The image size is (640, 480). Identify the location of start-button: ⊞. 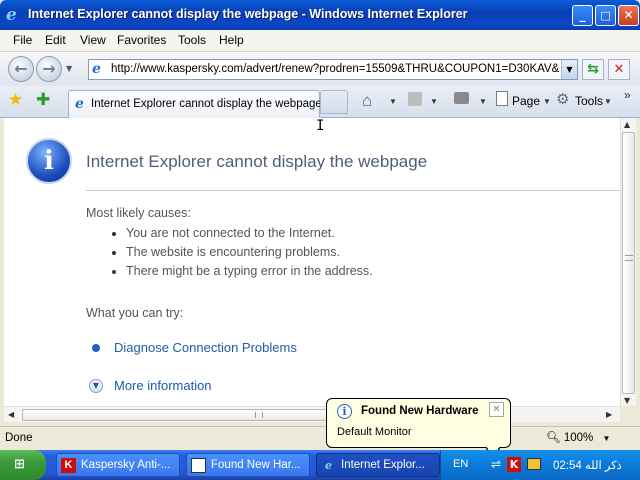
(23, 465).